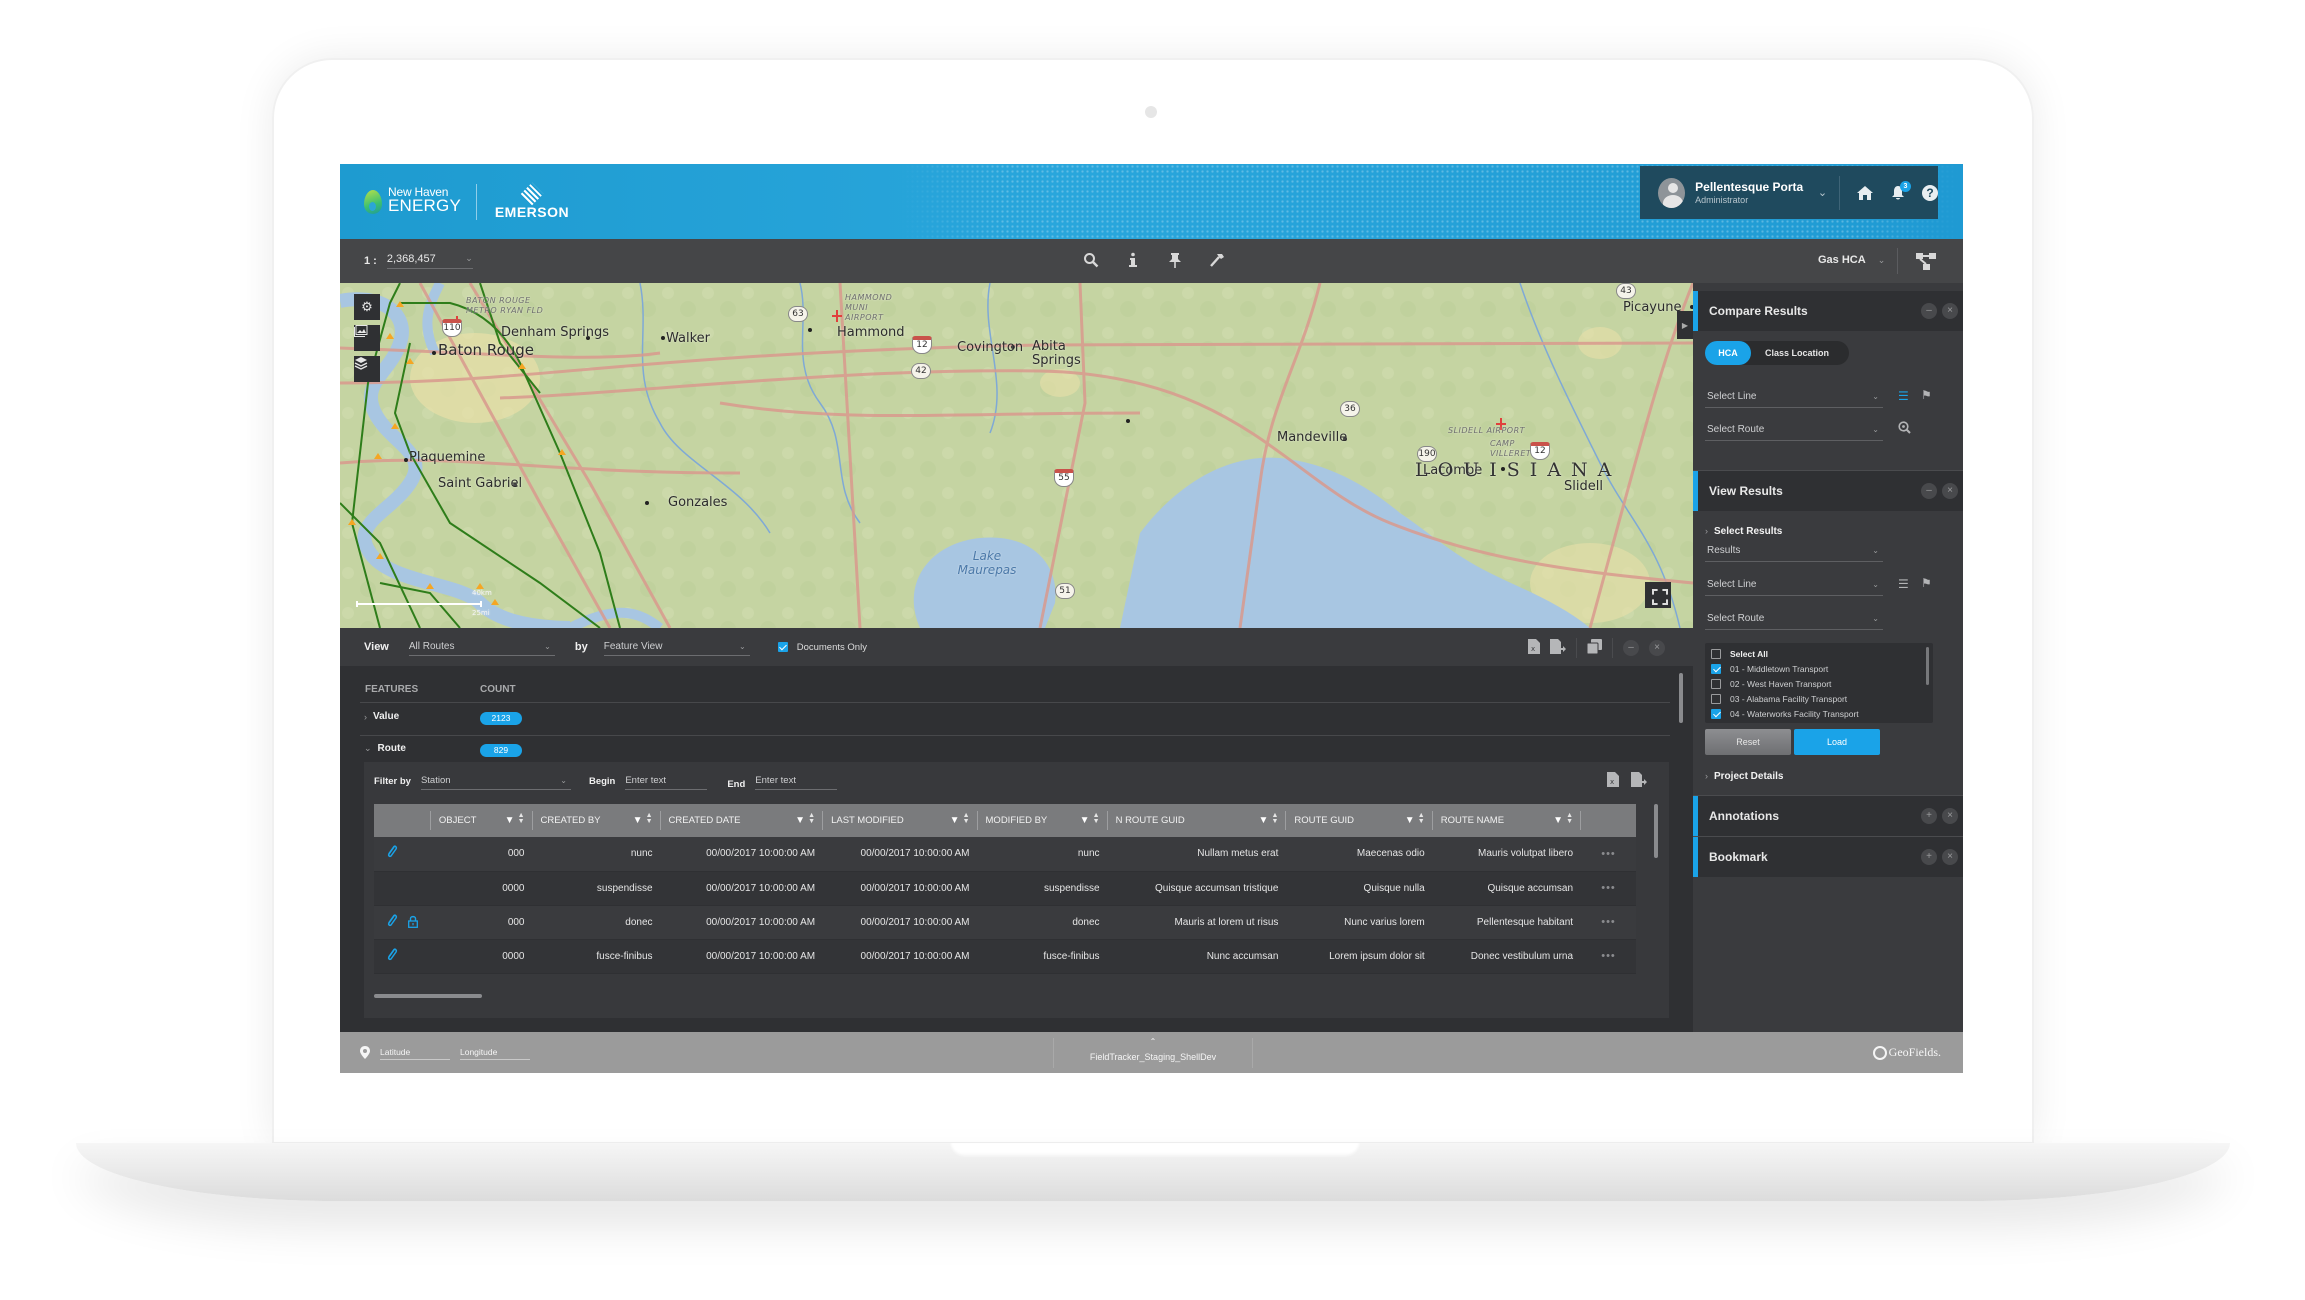  Describe the element at coordinates (822, 647) in the screenshot. I see `documents-only-checkbox: Documents Only` at that location.